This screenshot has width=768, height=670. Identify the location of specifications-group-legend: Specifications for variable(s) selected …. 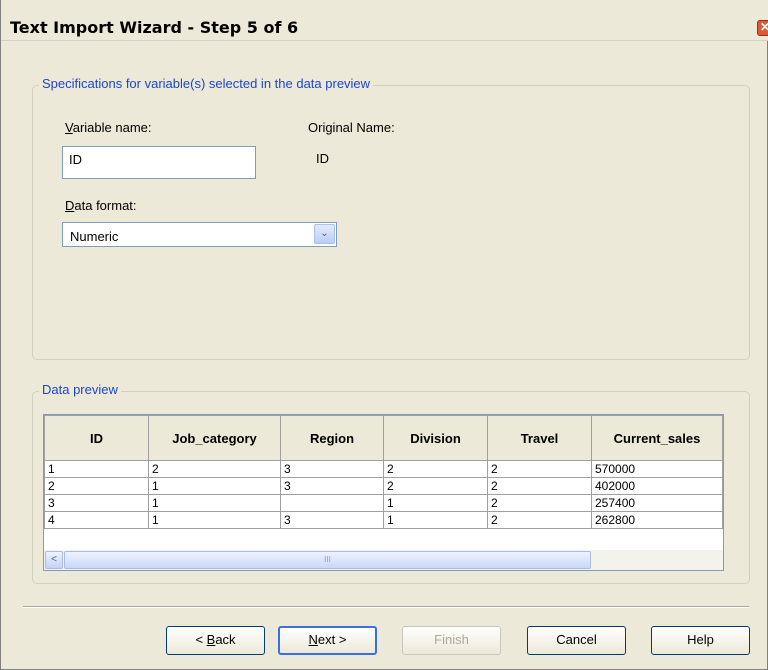
(206, 83).